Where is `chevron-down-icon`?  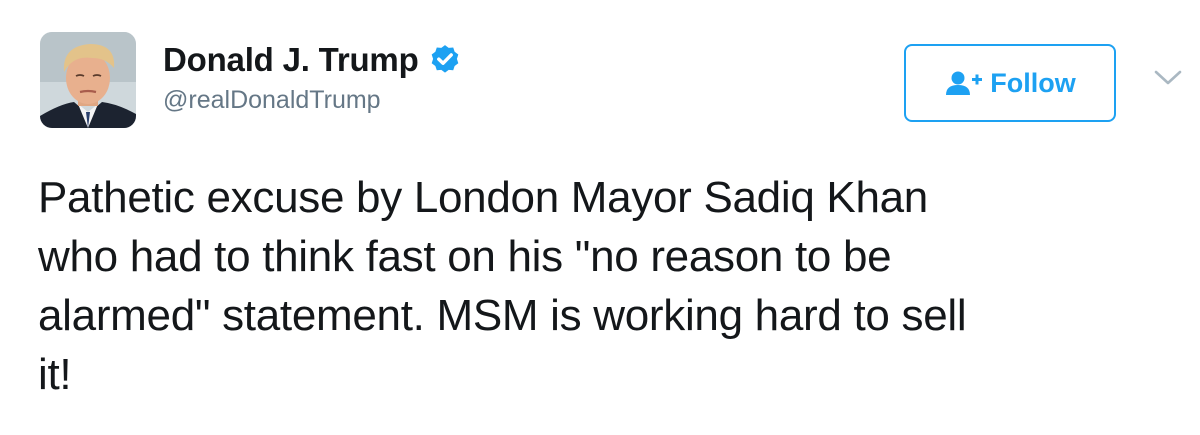
chevron-down-icon is located at coordinates (1168, 78).